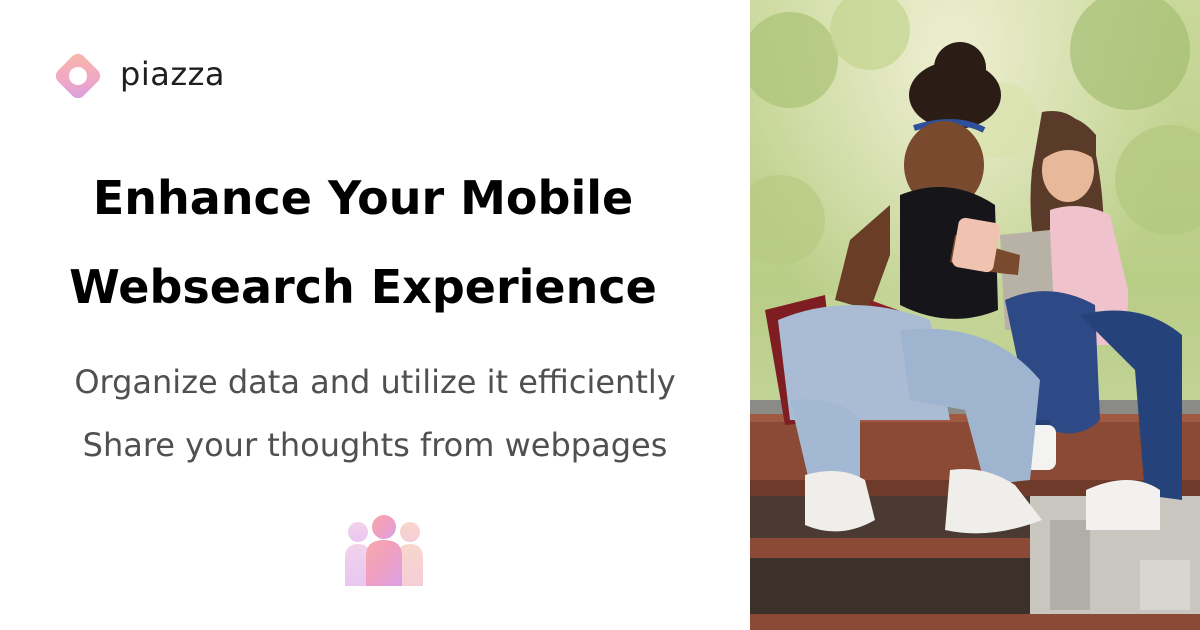 The width and height of the screenshot is (1200, 630). Describe the element at coordinates (375, 445) in the screenshot. I see `feature-text-2: Share your thoughts from webpages` at that location.